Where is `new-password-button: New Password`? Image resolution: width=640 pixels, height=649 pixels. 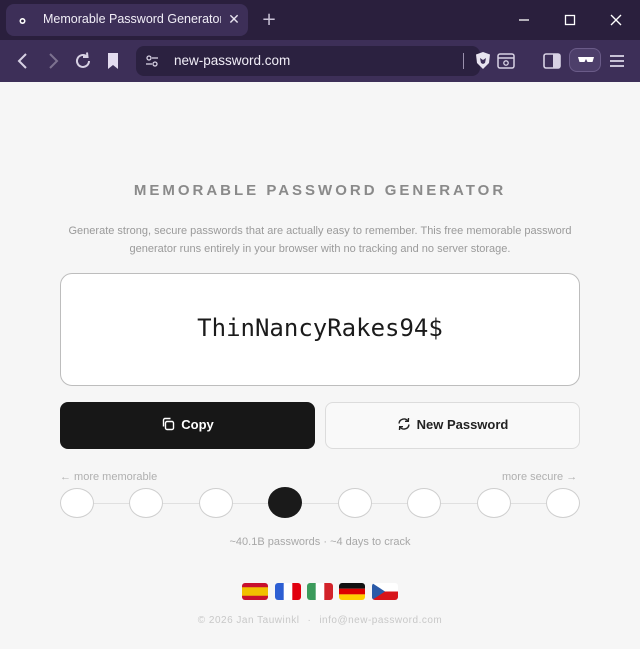 new-password-button: New Password is located at coordinates (452, 425).